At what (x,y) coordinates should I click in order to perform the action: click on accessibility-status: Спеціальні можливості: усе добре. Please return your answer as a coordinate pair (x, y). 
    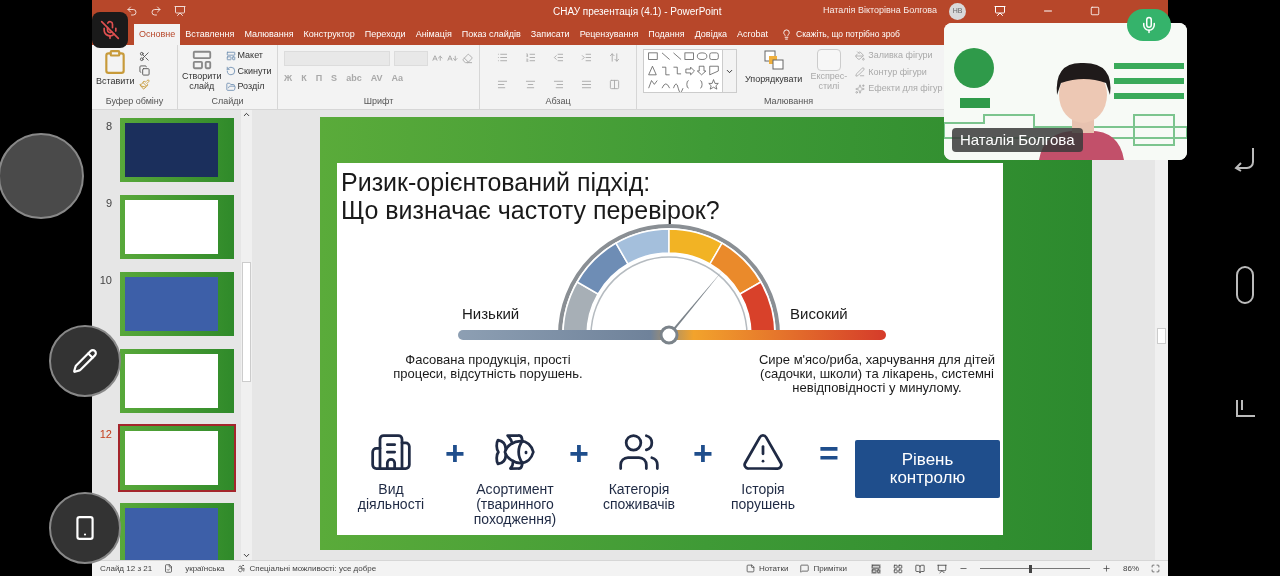
    Looking at the image, I should click on (313, 568).